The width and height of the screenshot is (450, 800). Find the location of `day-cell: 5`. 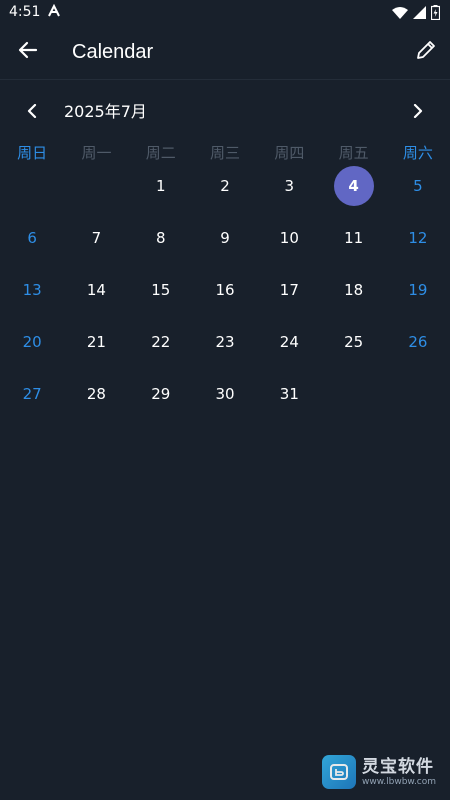

day-cell: 5 is located at coordinates (418, 186).